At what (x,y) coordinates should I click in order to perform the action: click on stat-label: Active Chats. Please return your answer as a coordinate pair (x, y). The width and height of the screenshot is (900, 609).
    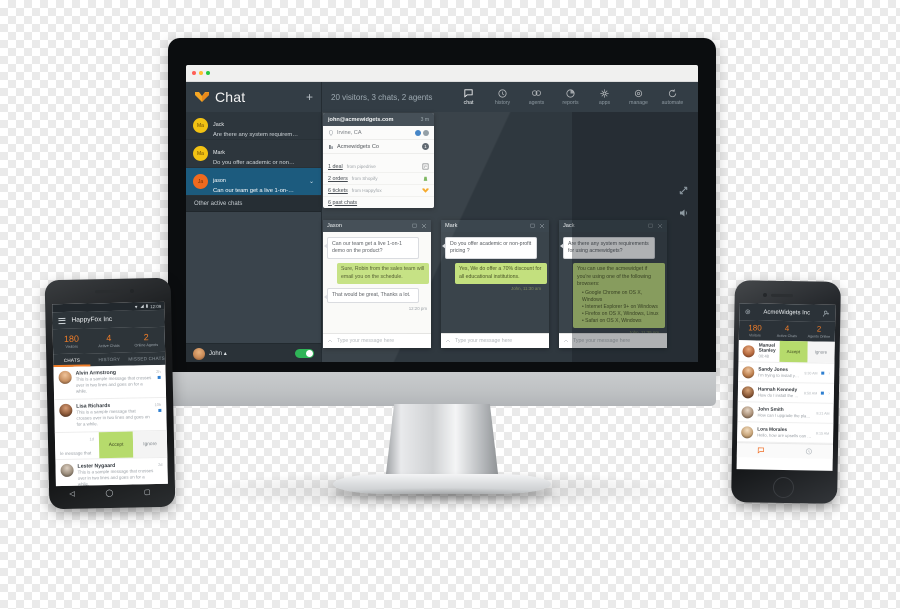
    Looking at the image, I should click on (109, 346).